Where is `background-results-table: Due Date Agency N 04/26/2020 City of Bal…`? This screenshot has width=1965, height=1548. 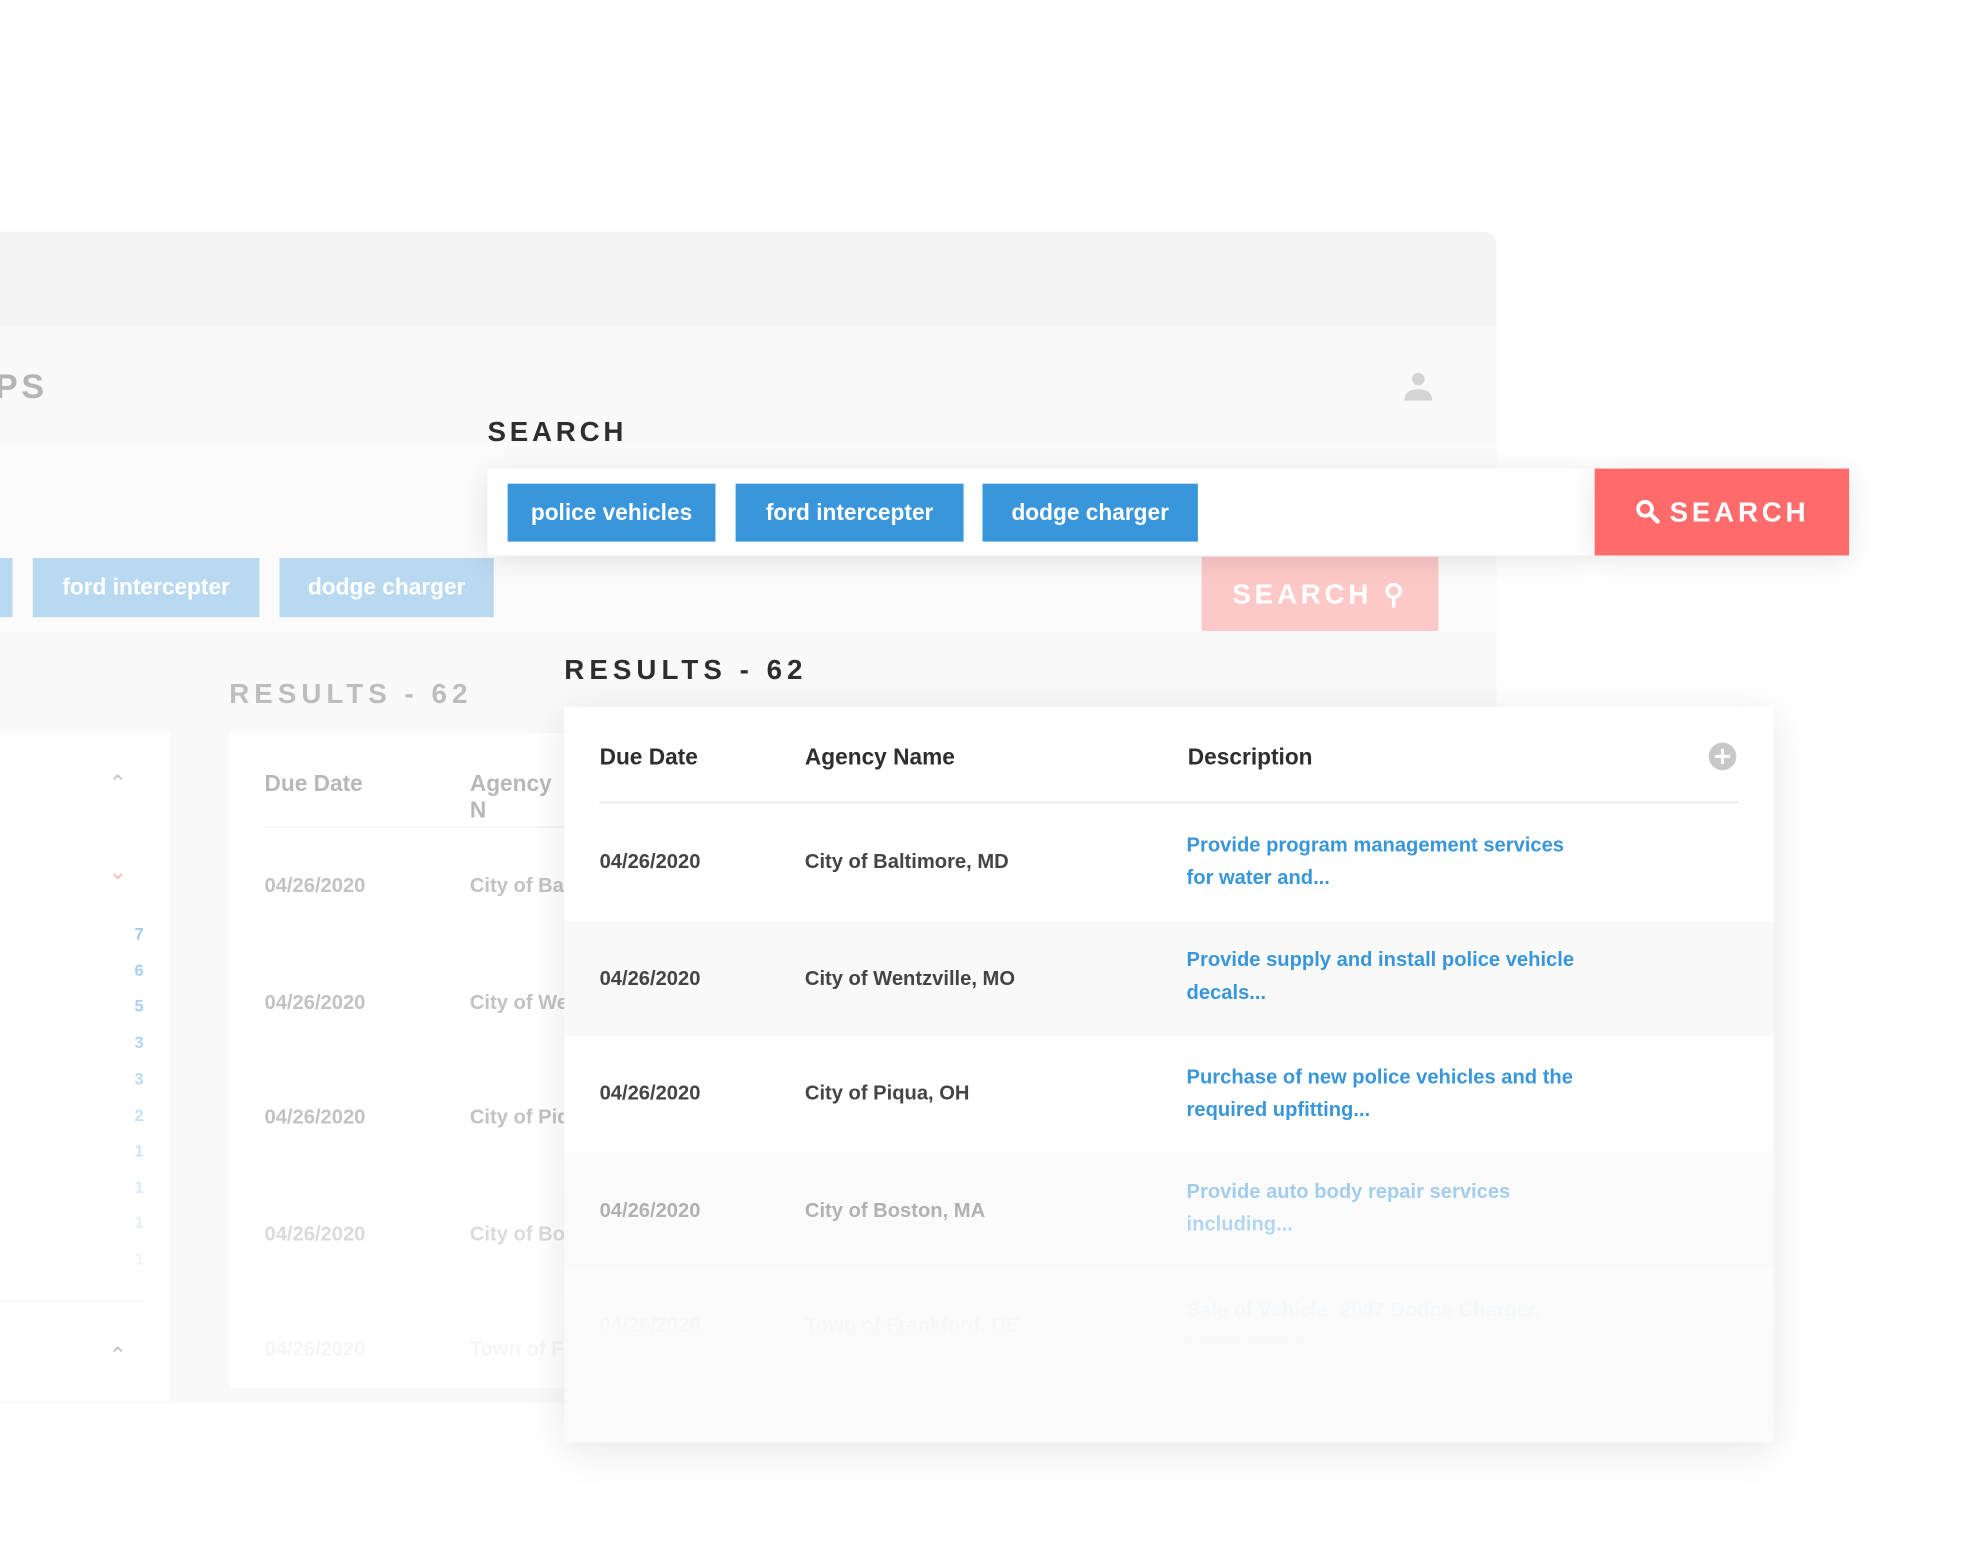
background-results-table: Due Date Agency N 04/26/2020 City of Bal… is located at coordinates (399, 1061).